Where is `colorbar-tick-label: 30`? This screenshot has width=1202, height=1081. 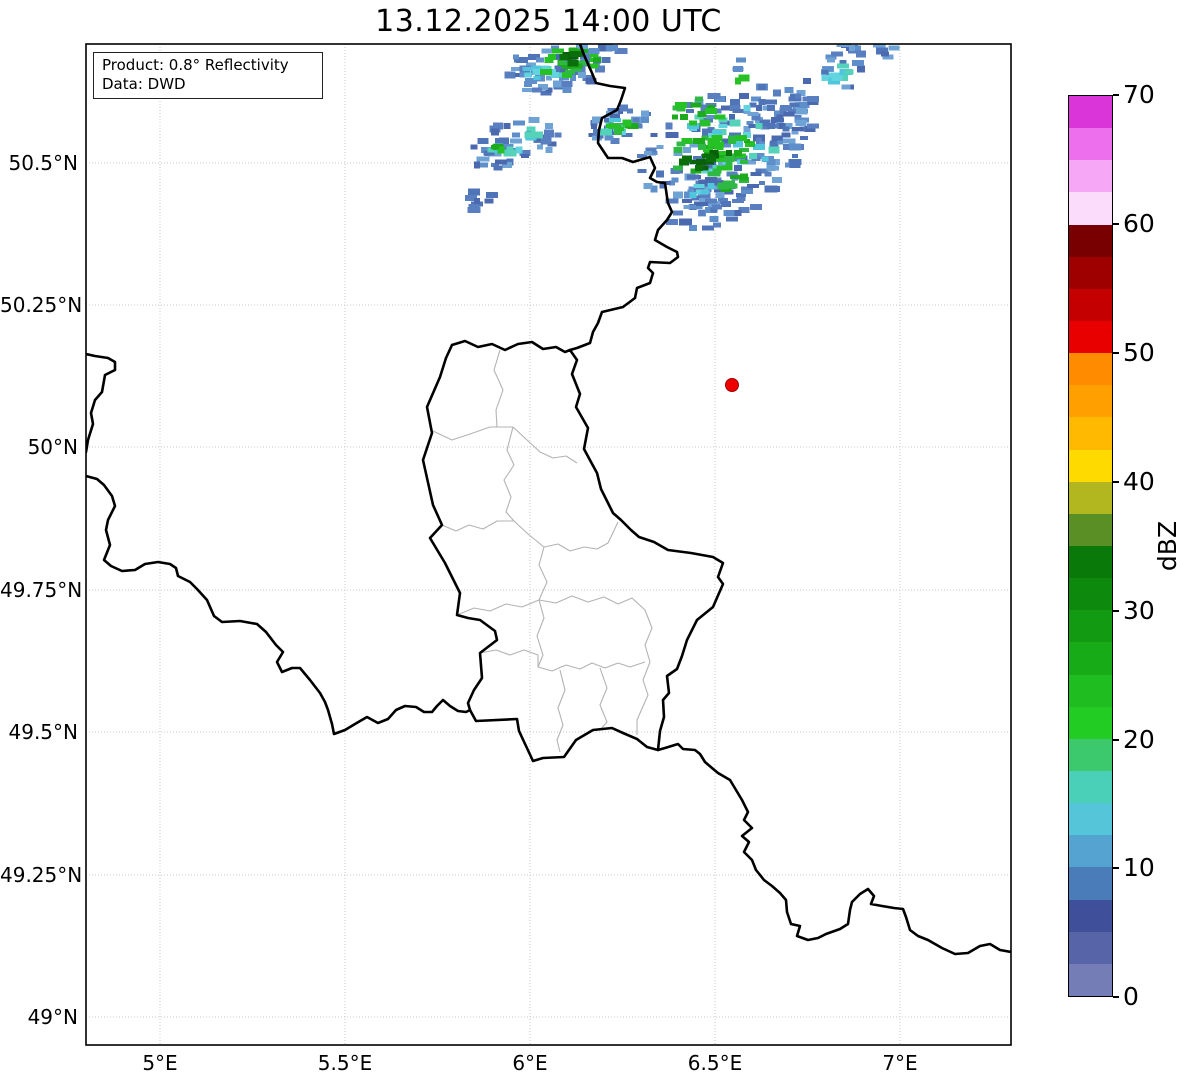 colorbar-tick-label: 30 is located at coordinates (1139, 610).